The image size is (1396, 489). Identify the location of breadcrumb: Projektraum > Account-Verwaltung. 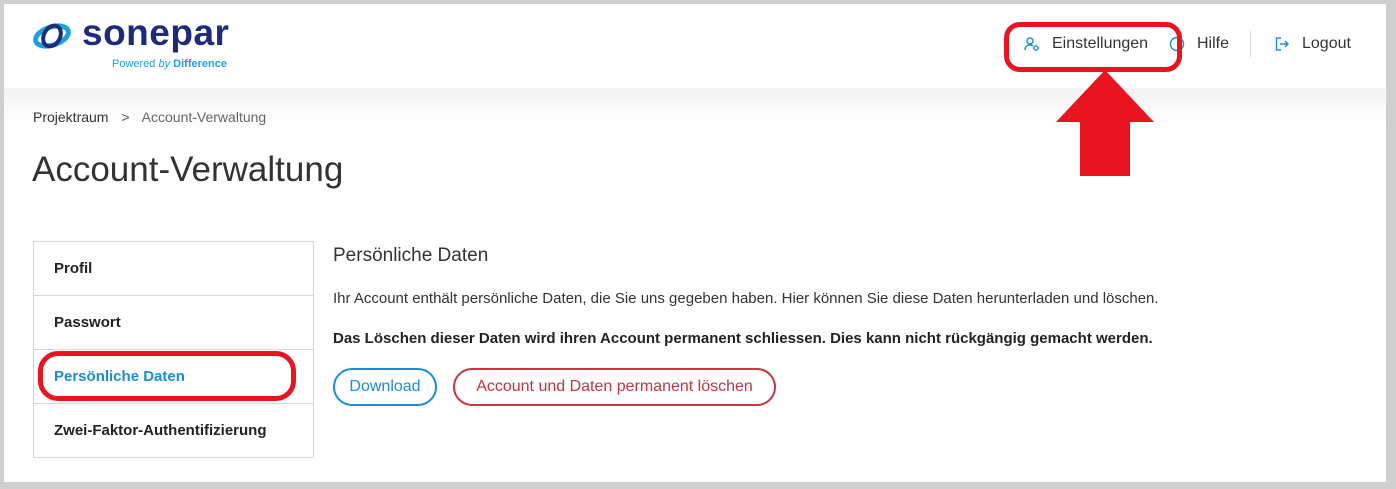
(149, 117).